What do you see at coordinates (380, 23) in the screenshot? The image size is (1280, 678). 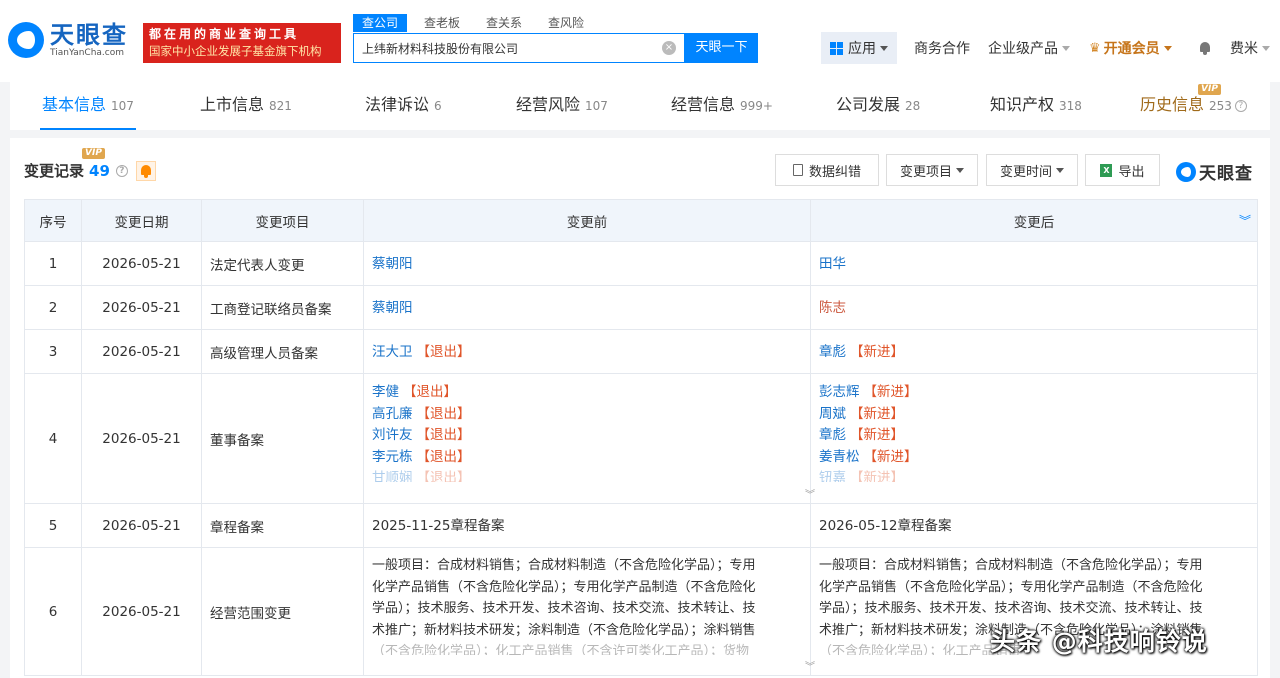 I see `search-tab-company: 查公司` at bounding box center [380, 23].